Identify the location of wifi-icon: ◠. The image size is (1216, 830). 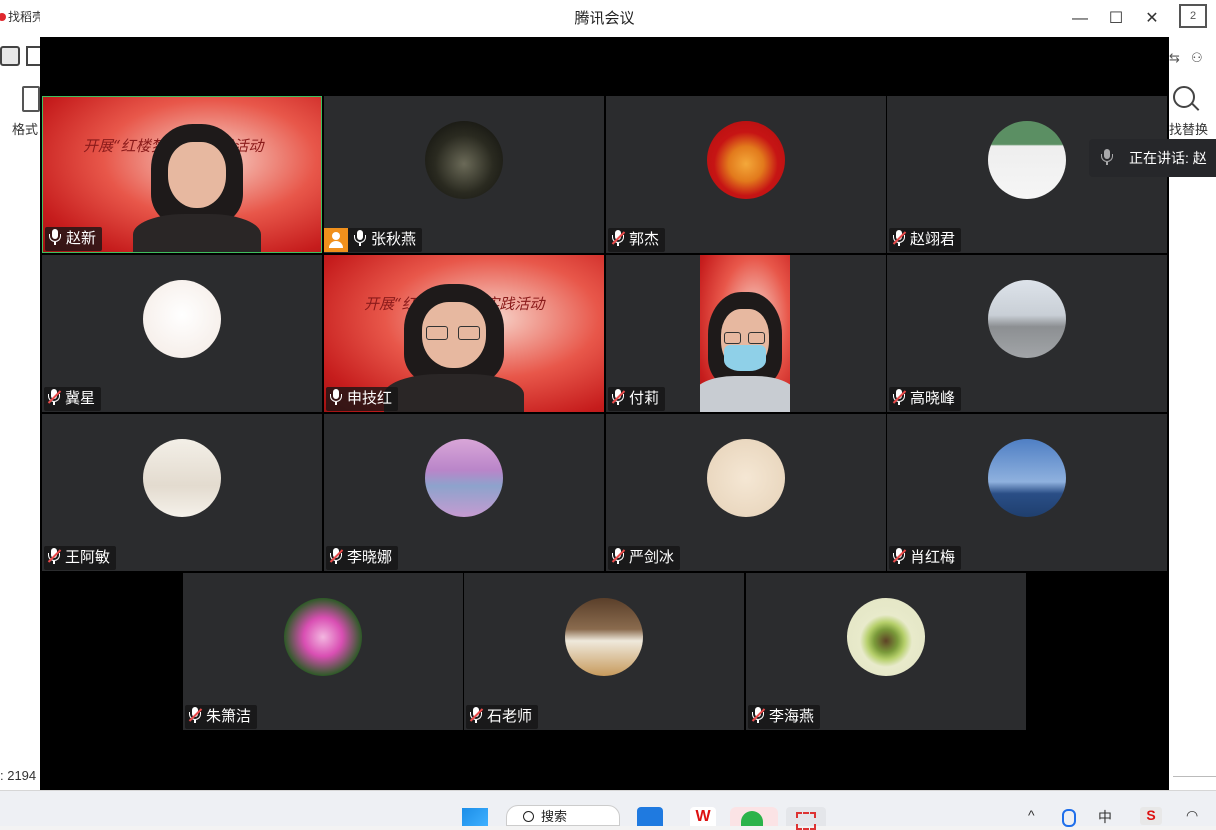
(1192, 815).